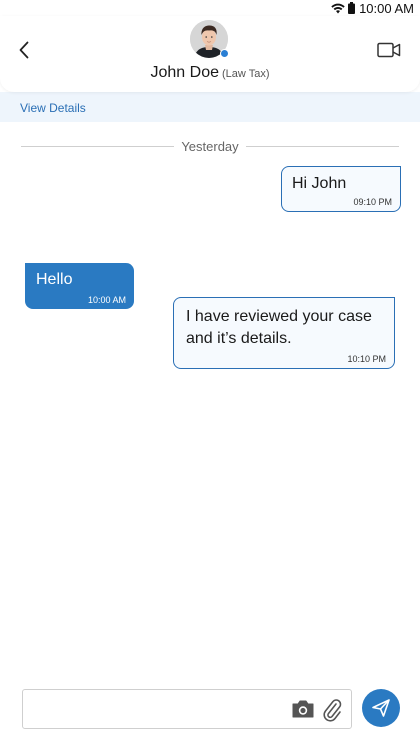 This screenshot has width=420, height=747. I want to click on chat-header: John Doe (Law Tax), so click(210, 54).